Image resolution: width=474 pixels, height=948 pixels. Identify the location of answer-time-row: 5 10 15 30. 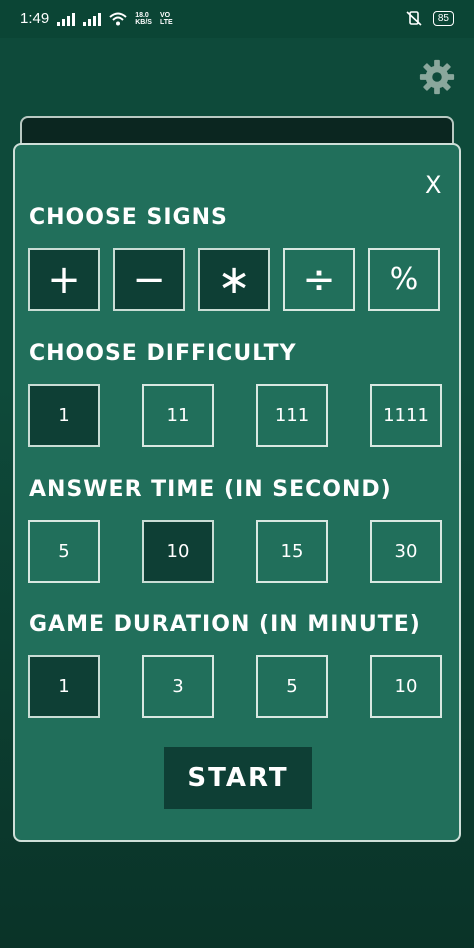
(235, 551).